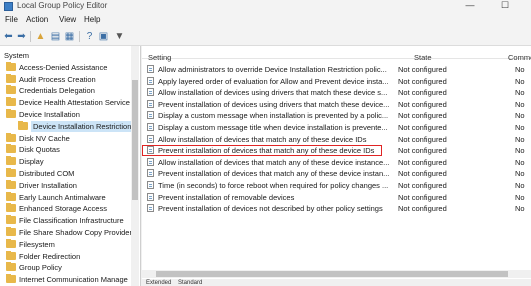  What do you see at coordinates (55, 36) in the screenshot?
I see `show-hide-tree-icon: ▤` at bounding box center [55, 36].